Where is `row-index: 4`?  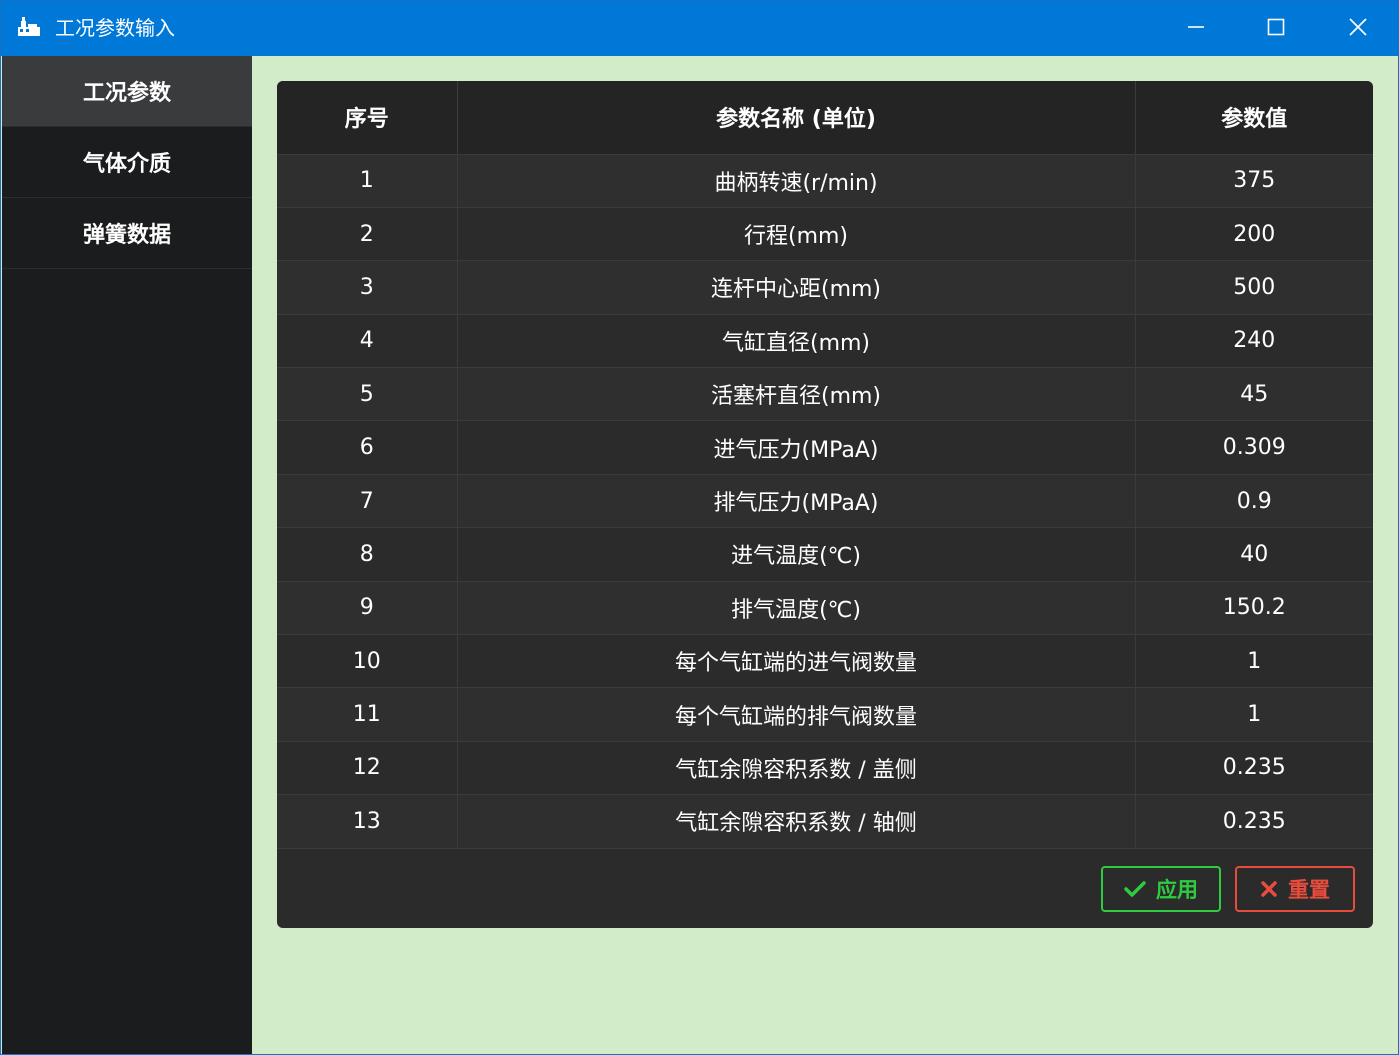 row-index: 4 is located at coordinates (367, 341).